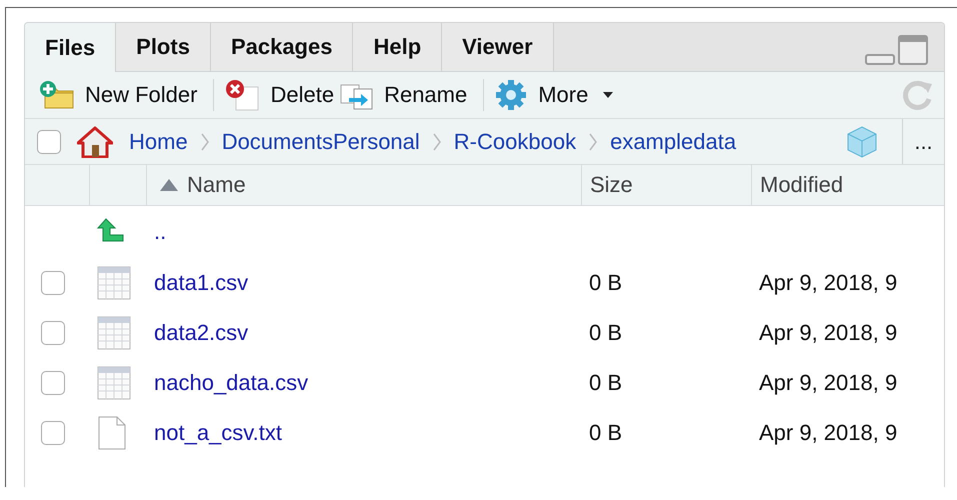 This screenshot has width=957, height=500. What do you see at coordinates (511, 95) in the screenshot?
I see `gear-icon` at bounding box center [511, 95].